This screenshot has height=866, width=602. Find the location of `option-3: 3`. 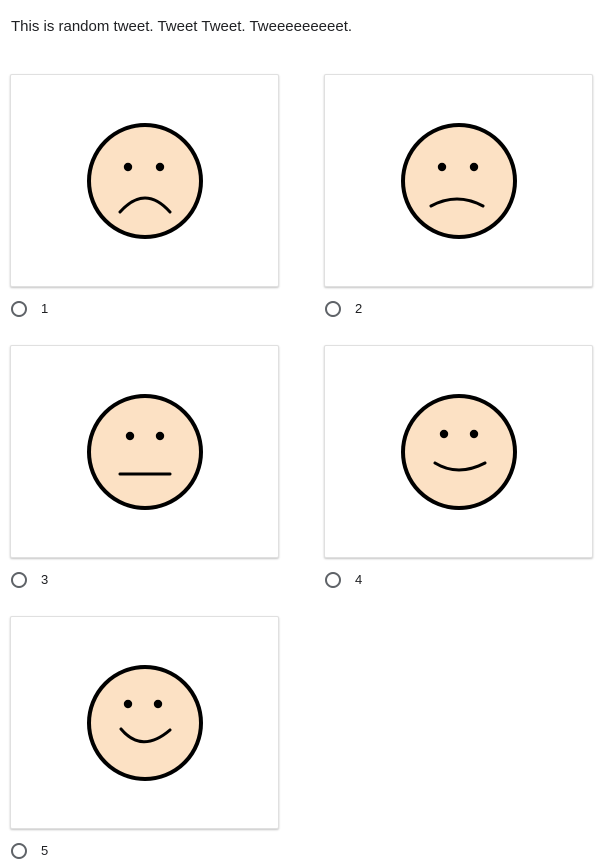

option-3: 3 is located at coordinates (144, 467).